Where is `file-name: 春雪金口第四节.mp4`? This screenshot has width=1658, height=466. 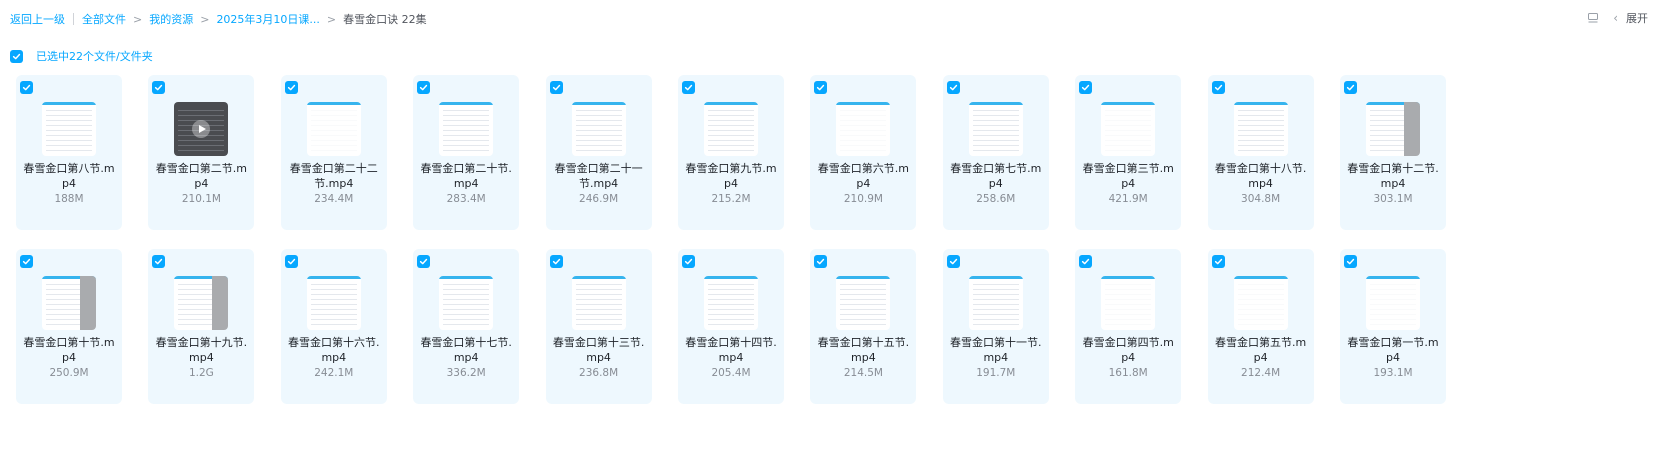
file-name: 春雪金口第四节.mp4 is located at coordinates (1128, 350).